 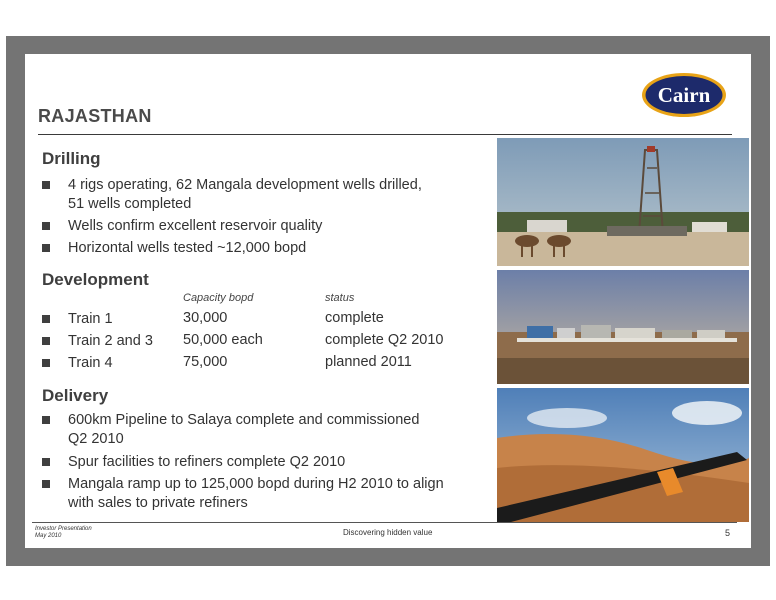 What do you see at coordinates (385, 134) in the screenshot?
I see `title-divider` at bounding box center [385, 134].